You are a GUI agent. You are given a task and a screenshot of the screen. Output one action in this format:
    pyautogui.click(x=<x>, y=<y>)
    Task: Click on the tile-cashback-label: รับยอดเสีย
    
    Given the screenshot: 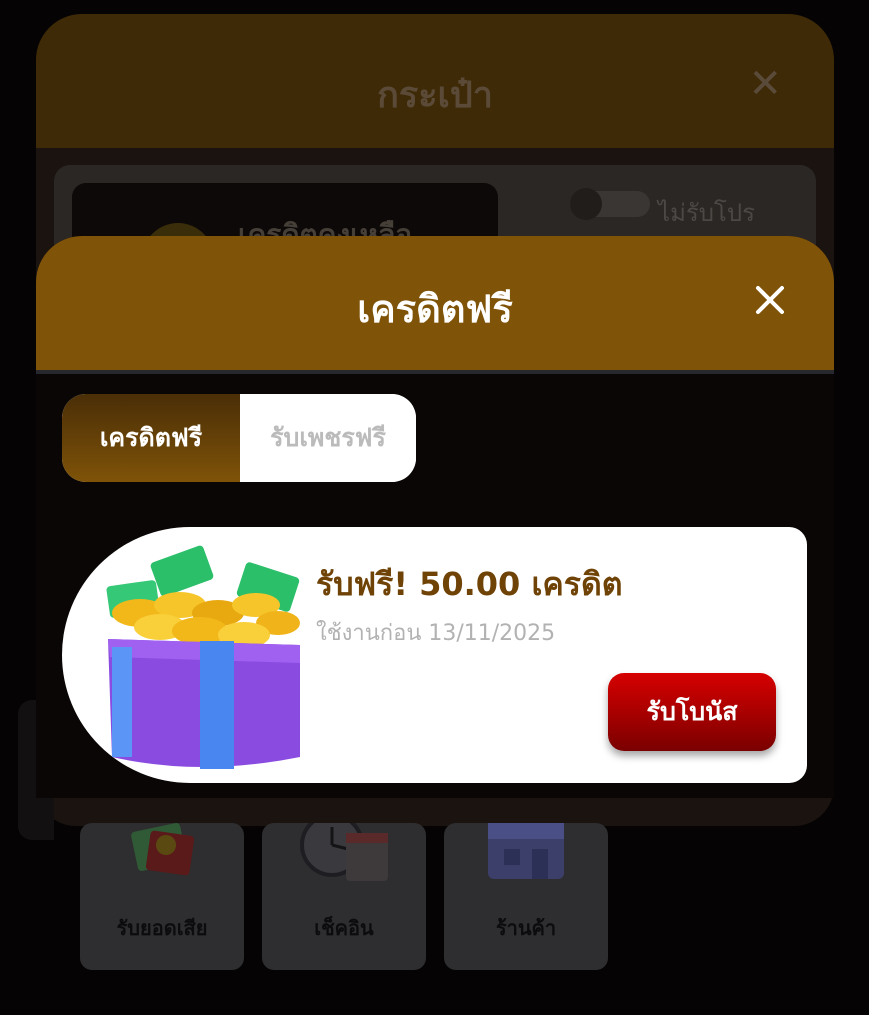 What is the action you would take?
    pyautogui.click(x=162, y=928)
    